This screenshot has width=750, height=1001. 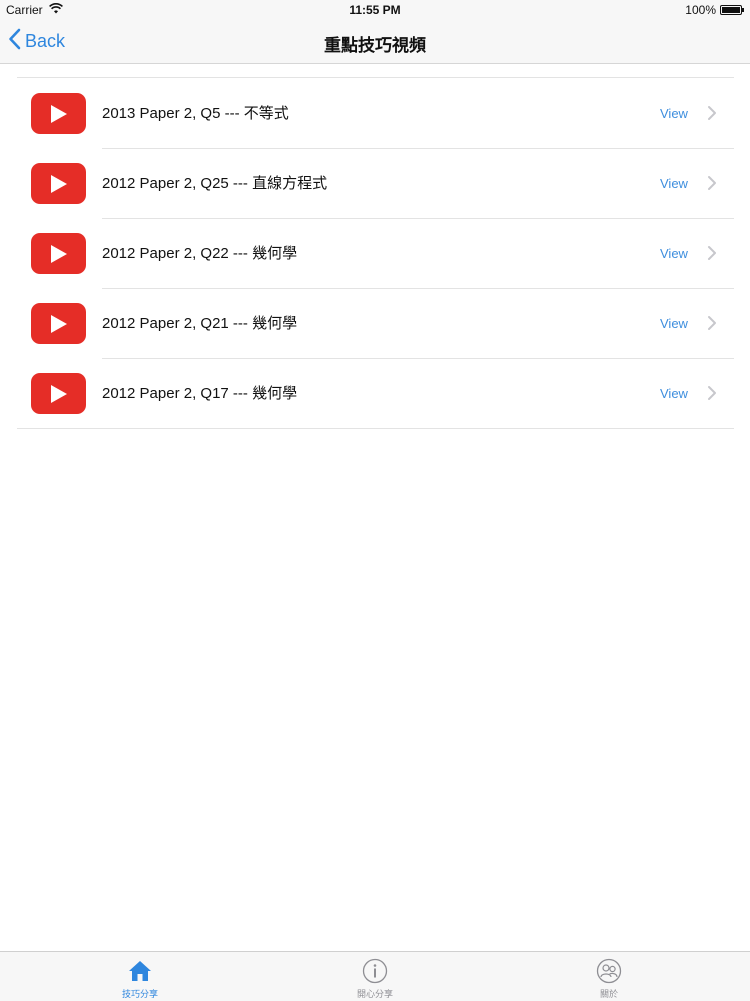 What do you see at coordinates (375, 393) in the screenshot?
I see `list-item: 2012 Paper 2, Q17 --- 幾何學 View` at bounding box center [375, 393].